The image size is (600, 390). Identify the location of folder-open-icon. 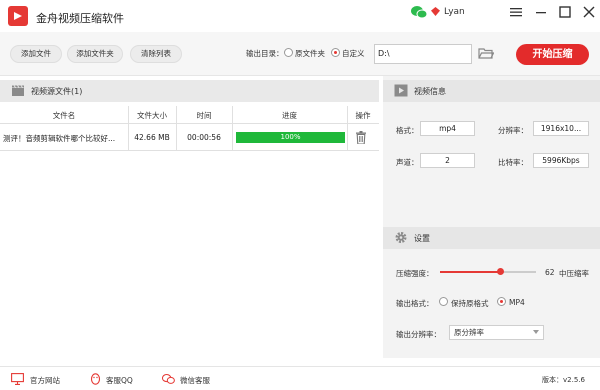
(486, 53).